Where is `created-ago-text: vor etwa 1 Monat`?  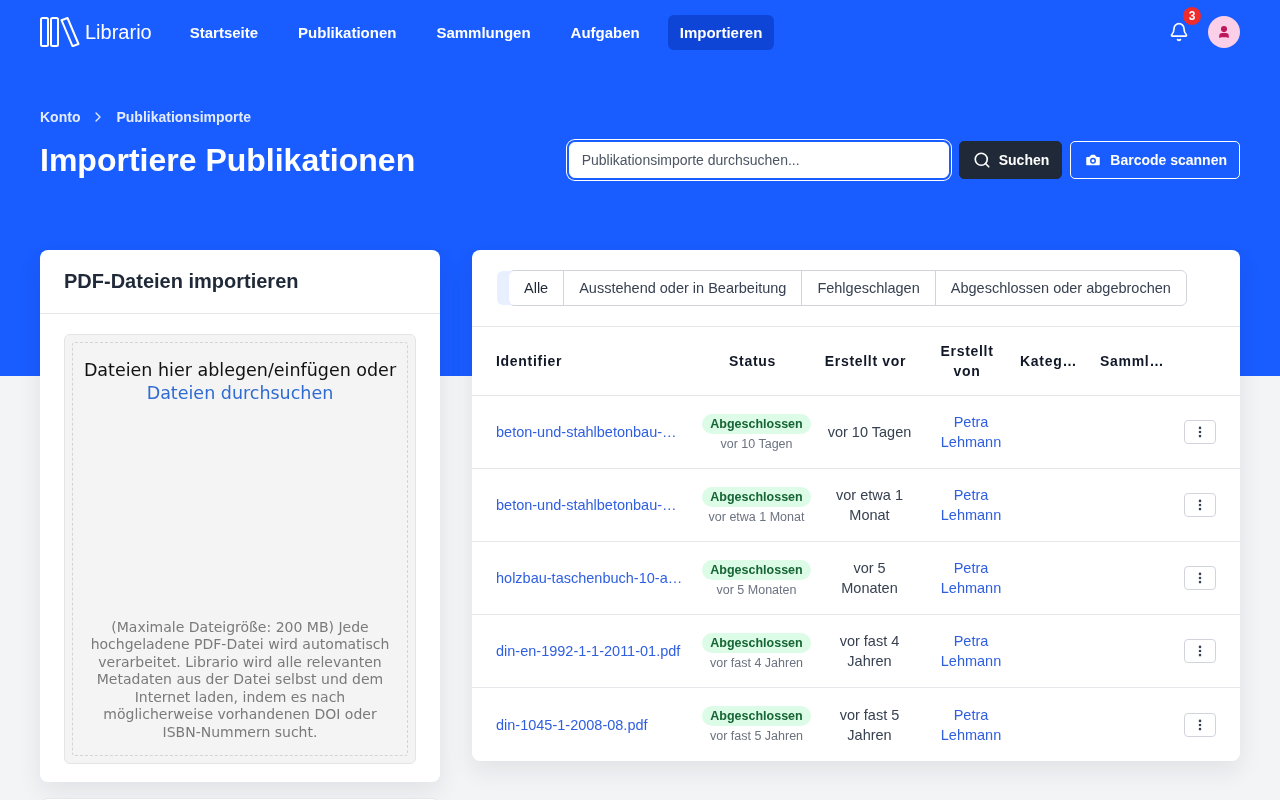 created-ago-text: vor etwa 1 Monat is located at coordinates (869, 505).